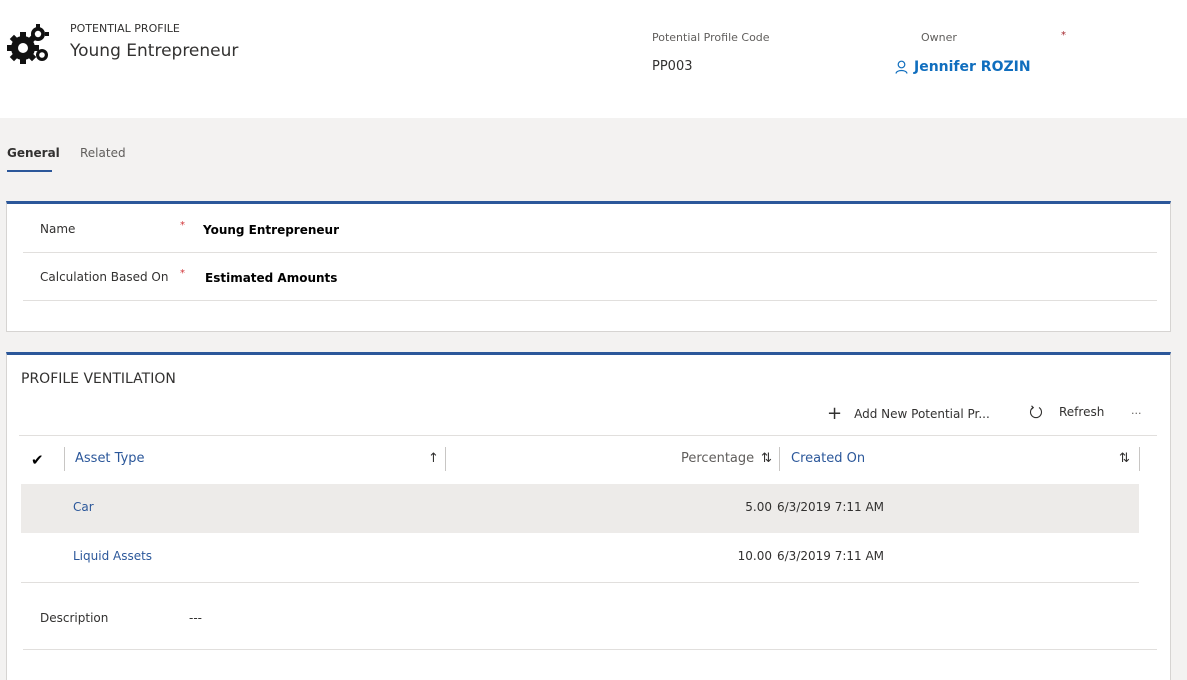 This screenshot has height=680, width=1187. Describe the element at coordinates (754, 556) in the screenshot. I see `percentage-cell: 10.00` at that location.